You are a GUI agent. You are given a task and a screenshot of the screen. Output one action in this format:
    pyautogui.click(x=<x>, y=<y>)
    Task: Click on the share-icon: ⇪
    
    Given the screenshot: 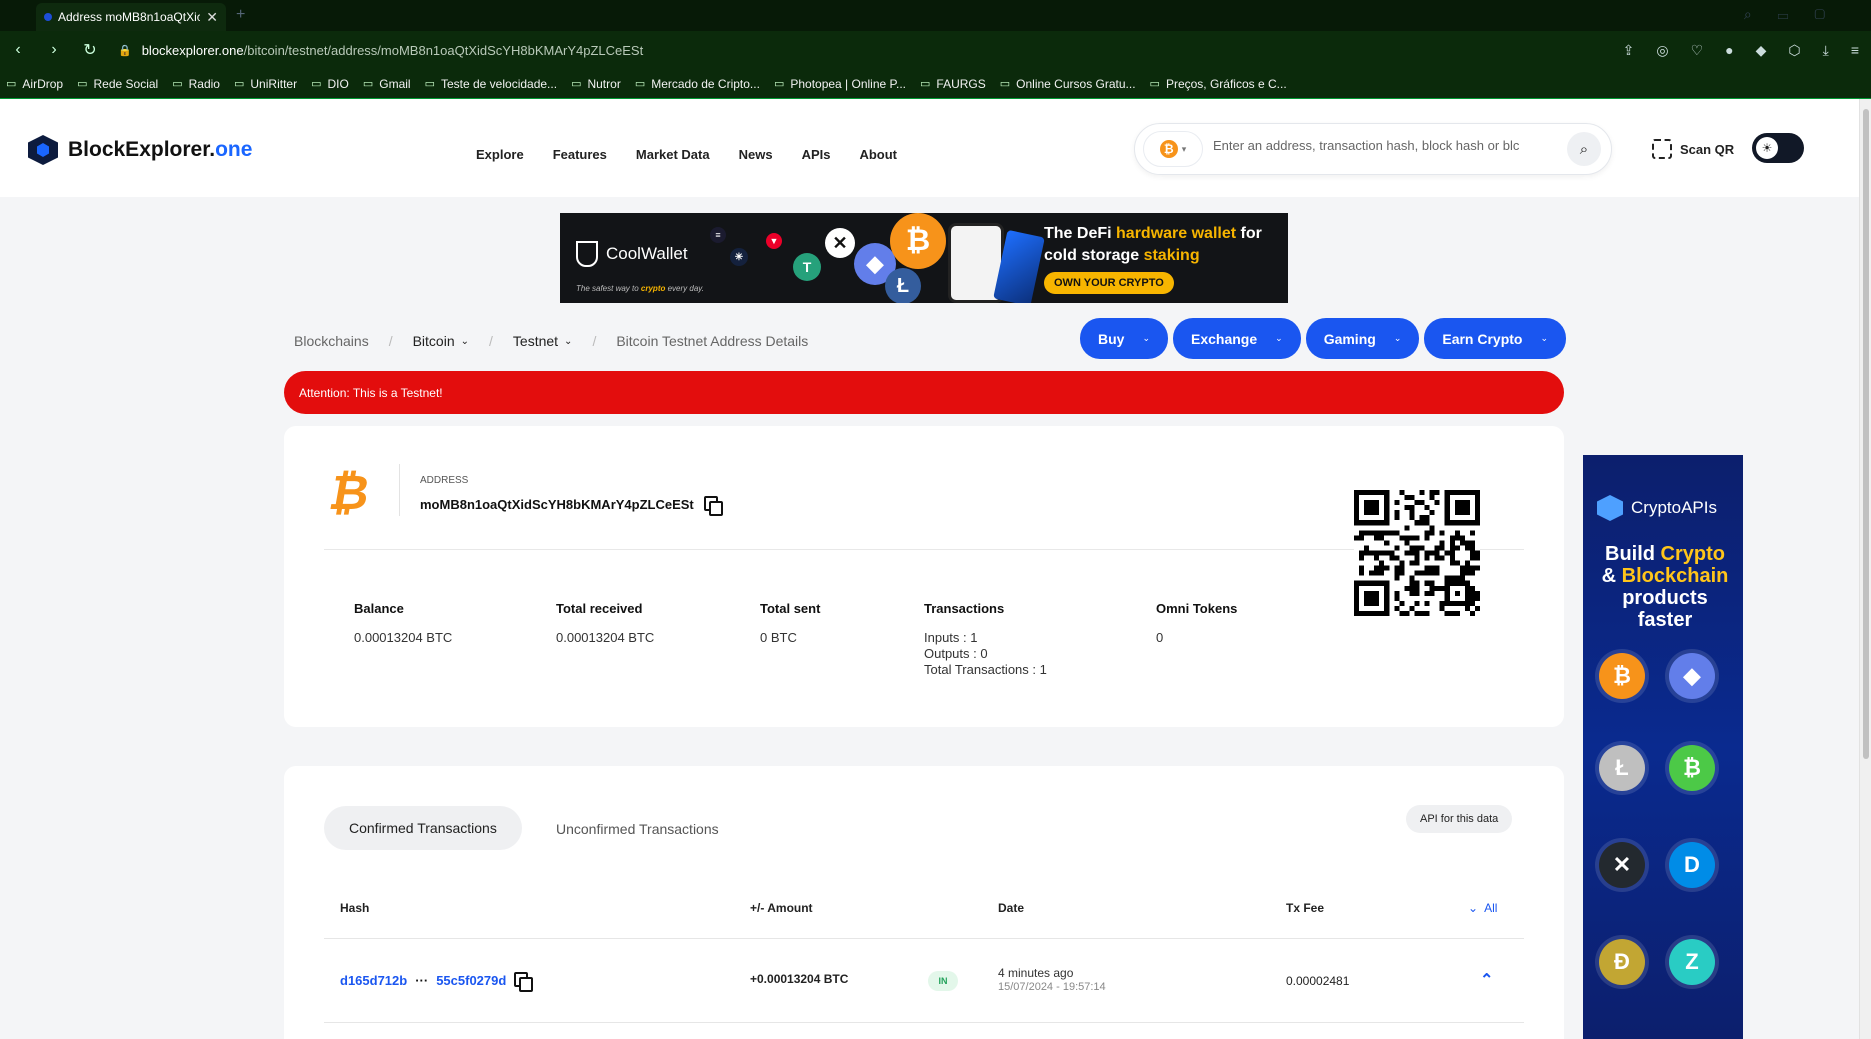 What is the action you would take?
    pyautogui.click(x=1629, y=50)
    